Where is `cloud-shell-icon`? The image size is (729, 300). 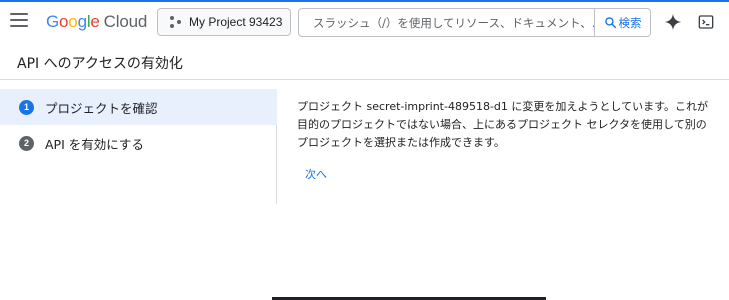 cloud-shell-icon is located at coordinates (706, 22).